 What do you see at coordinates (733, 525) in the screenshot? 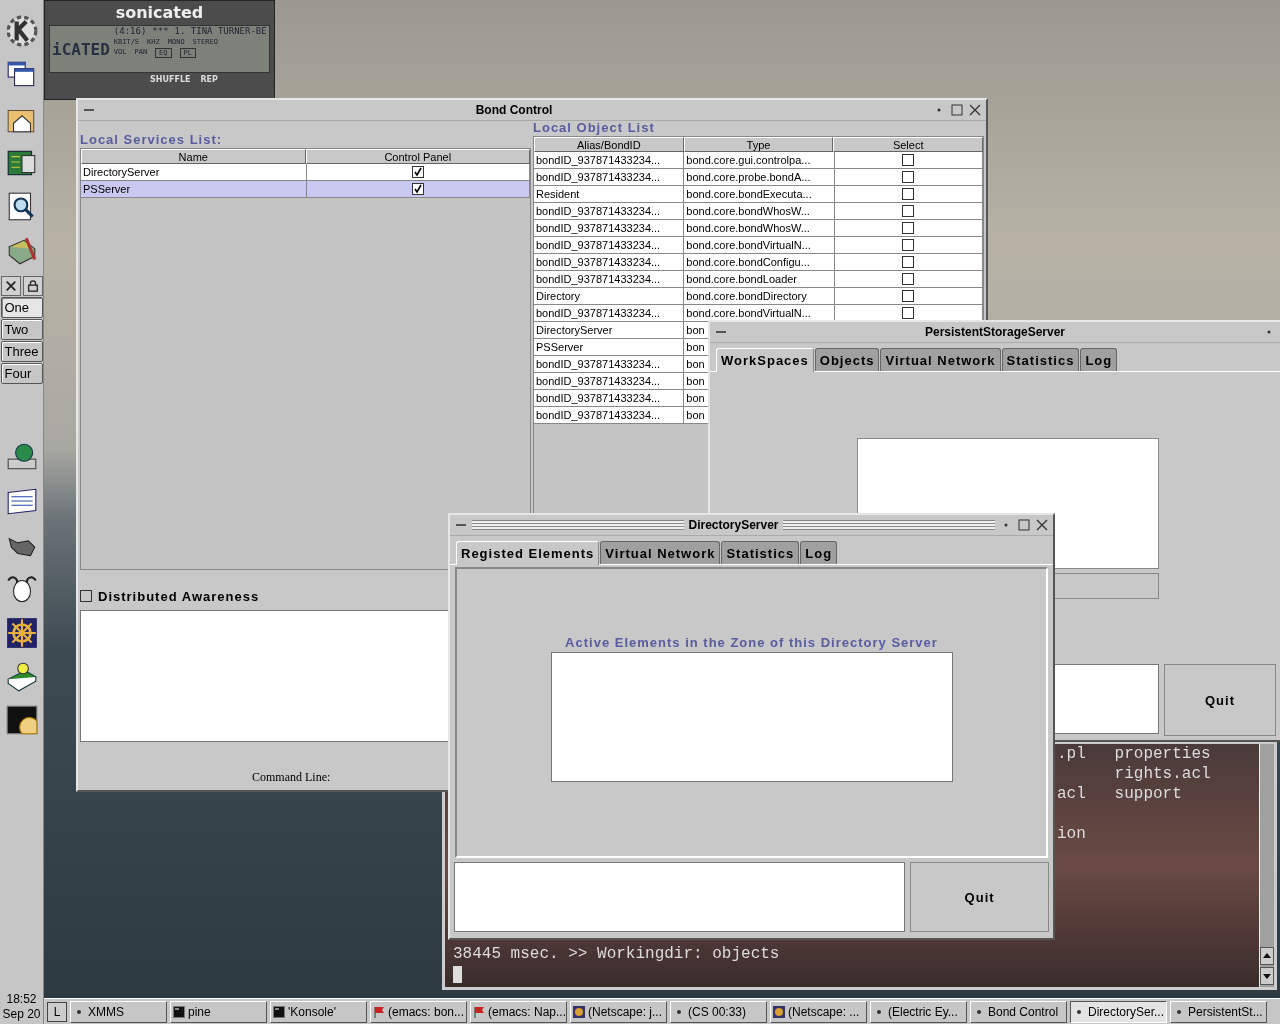
I see `window-title: DirectoryServer` at bounding box center [733, 525].